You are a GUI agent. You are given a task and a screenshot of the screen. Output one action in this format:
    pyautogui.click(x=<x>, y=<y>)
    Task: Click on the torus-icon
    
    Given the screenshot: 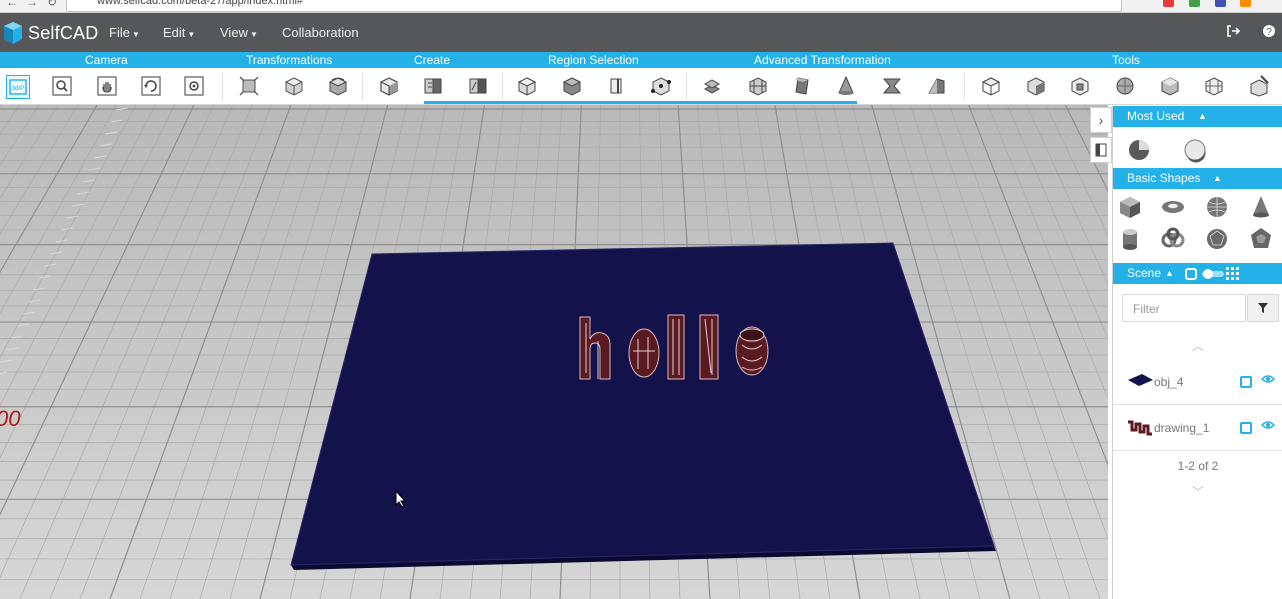 What is the action you would take?
    pyautogui.click(x=1173, y=207)
    